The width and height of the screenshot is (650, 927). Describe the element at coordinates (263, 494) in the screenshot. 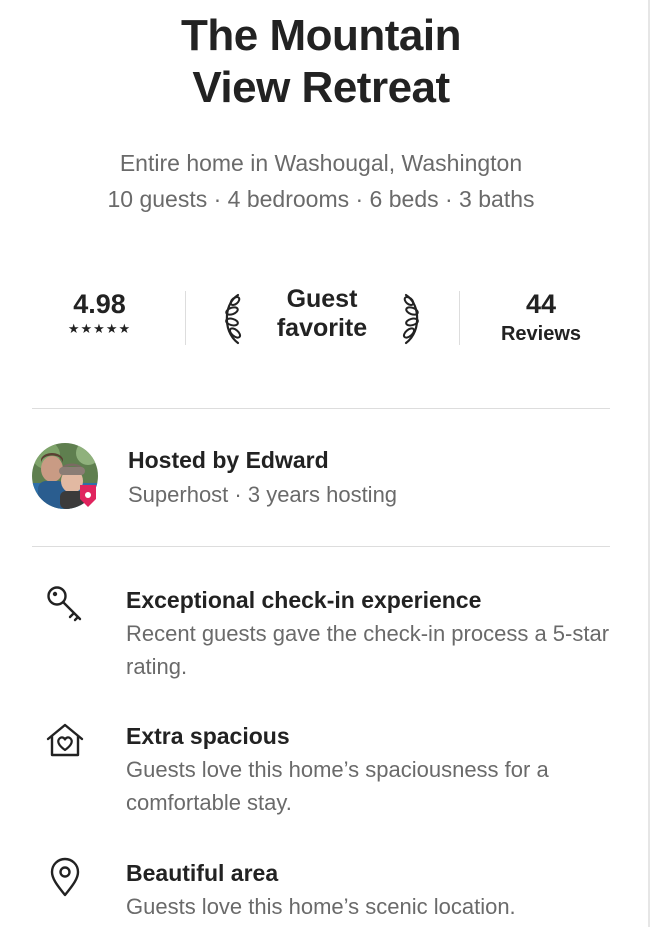

I see `host-meta: Superhost · 3 years hosting` at that location.